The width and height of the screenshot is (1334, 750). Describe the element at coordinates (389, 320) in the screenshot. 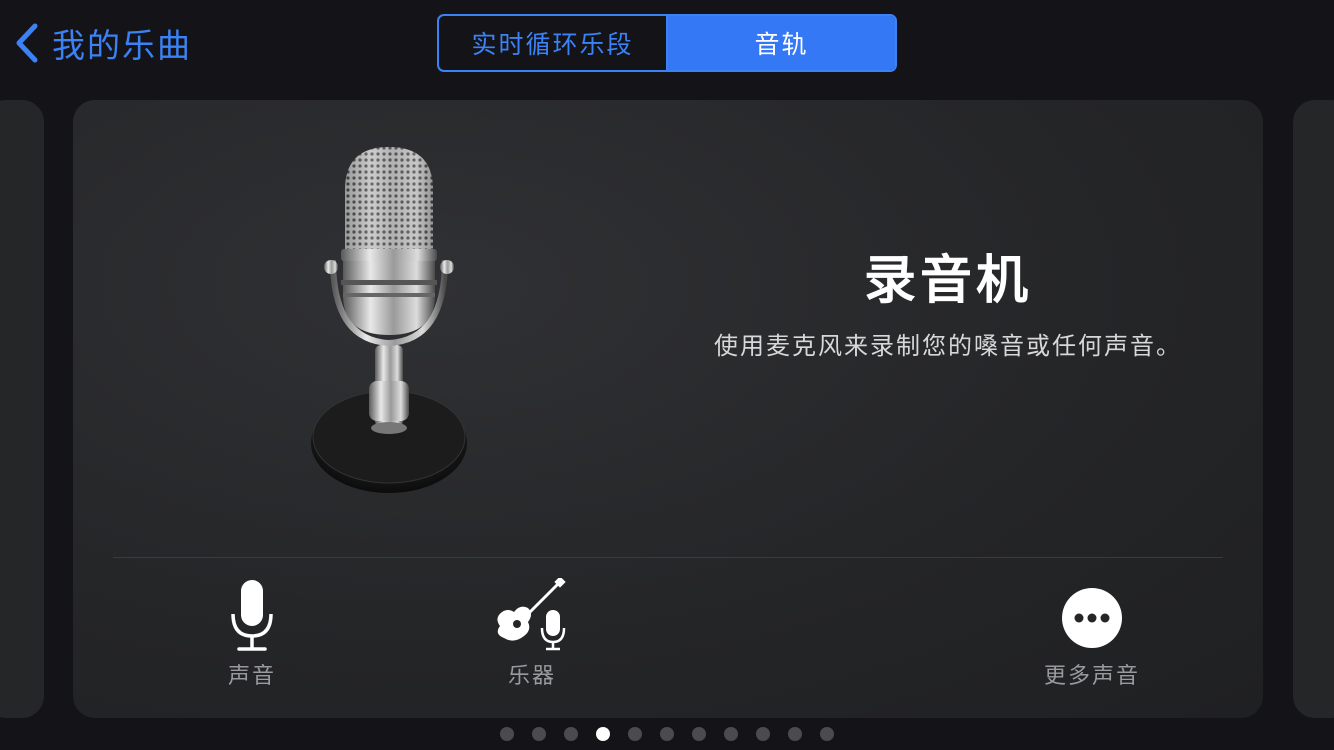

I see `studio-microphone-image` at that location.